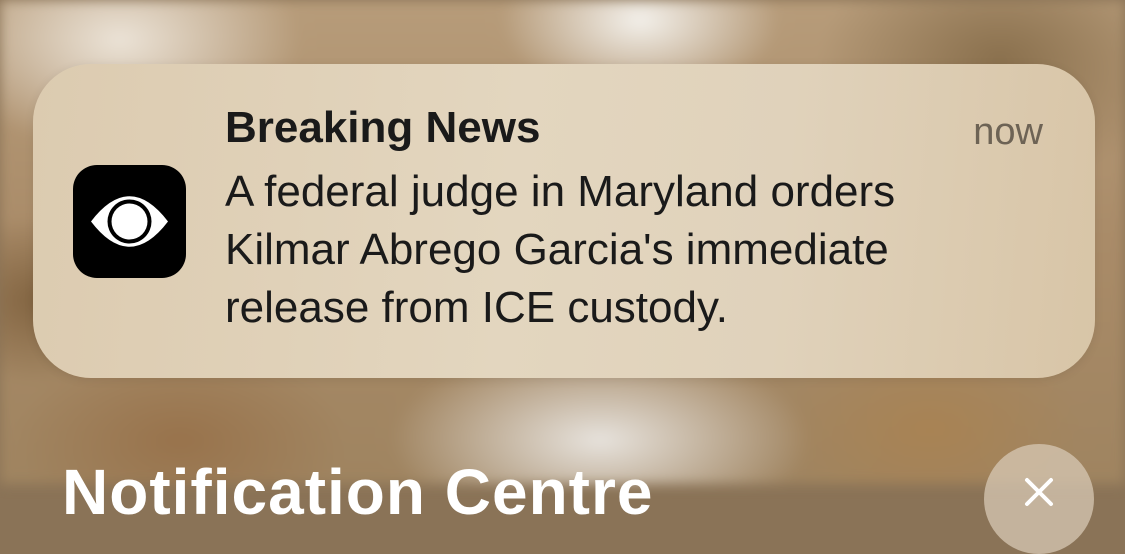 This screenshot has height=554, width=1125. I want to click on message-line: A federal judge in Maryland orders, so click(560, 191).